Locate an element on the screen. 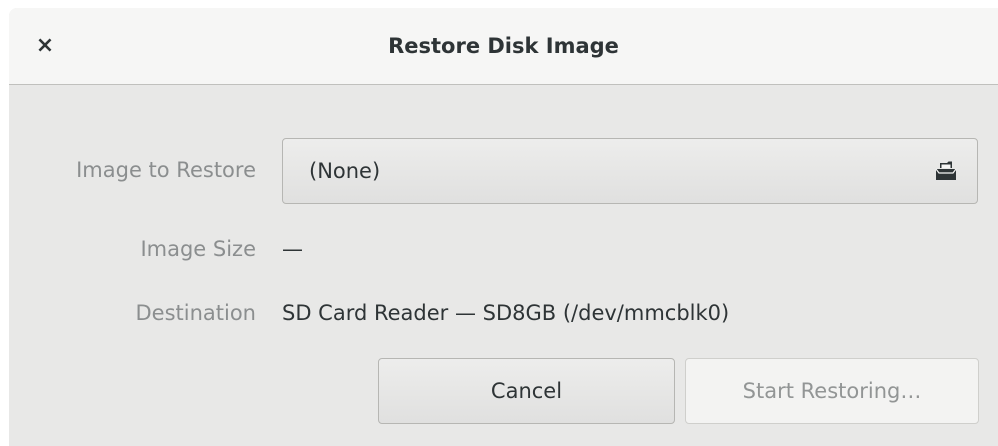  destination-value: SD Card Reader — SD8GB (/dev/mmcblk0) is located at coordinates (506, 313).